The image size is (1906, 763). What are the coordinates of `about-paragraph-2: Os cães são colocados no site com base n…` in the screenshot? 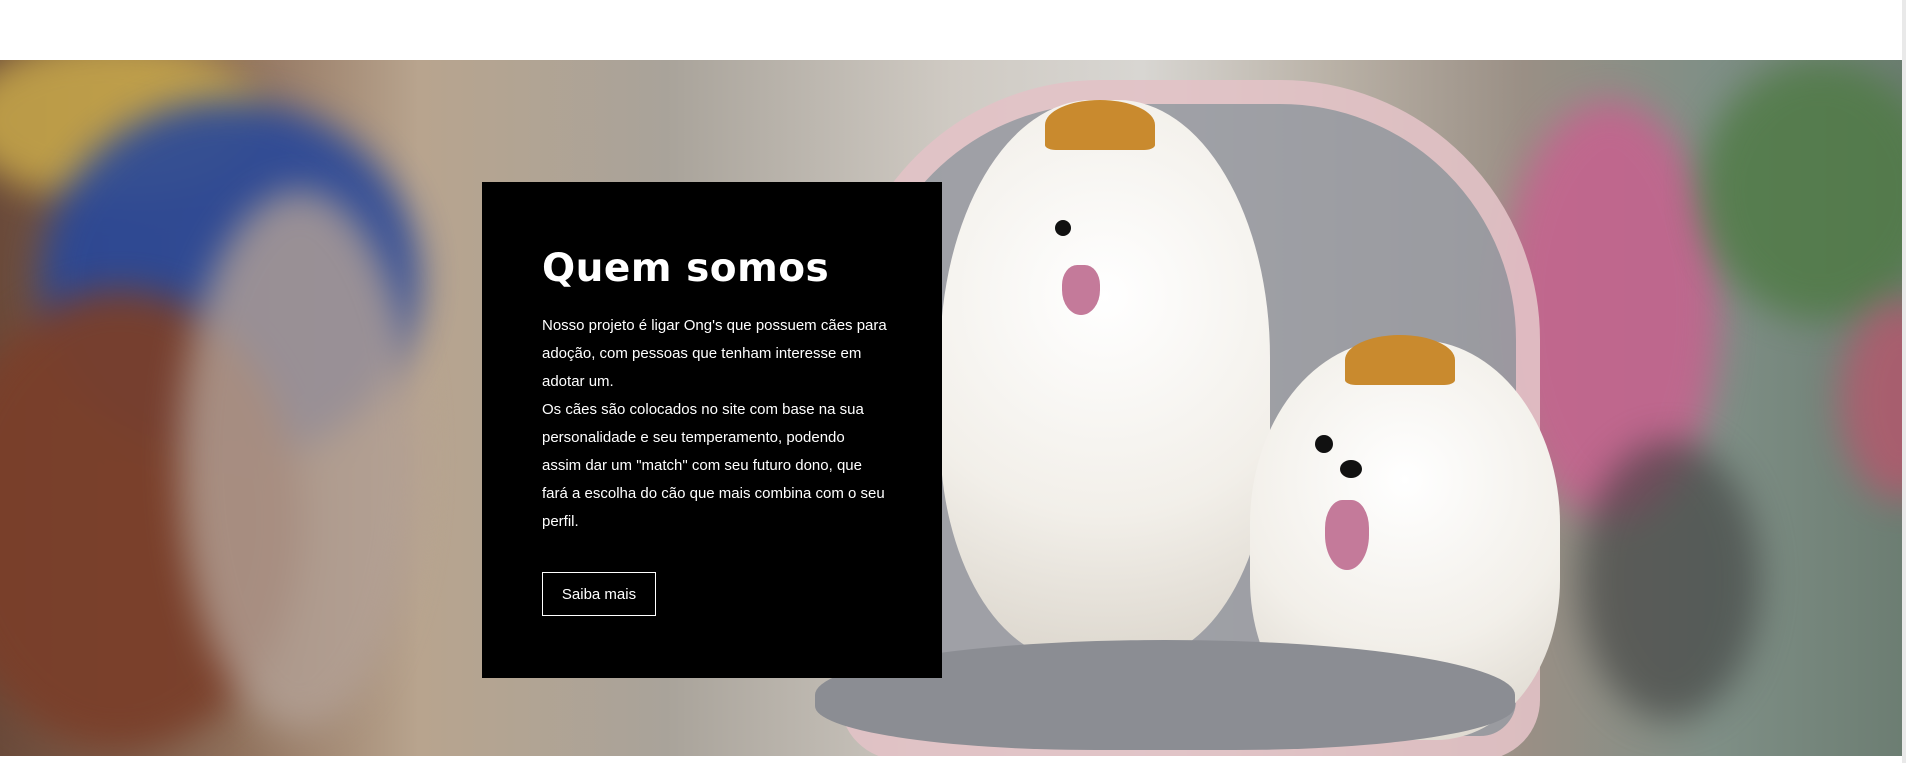 It's located at (713, 465).